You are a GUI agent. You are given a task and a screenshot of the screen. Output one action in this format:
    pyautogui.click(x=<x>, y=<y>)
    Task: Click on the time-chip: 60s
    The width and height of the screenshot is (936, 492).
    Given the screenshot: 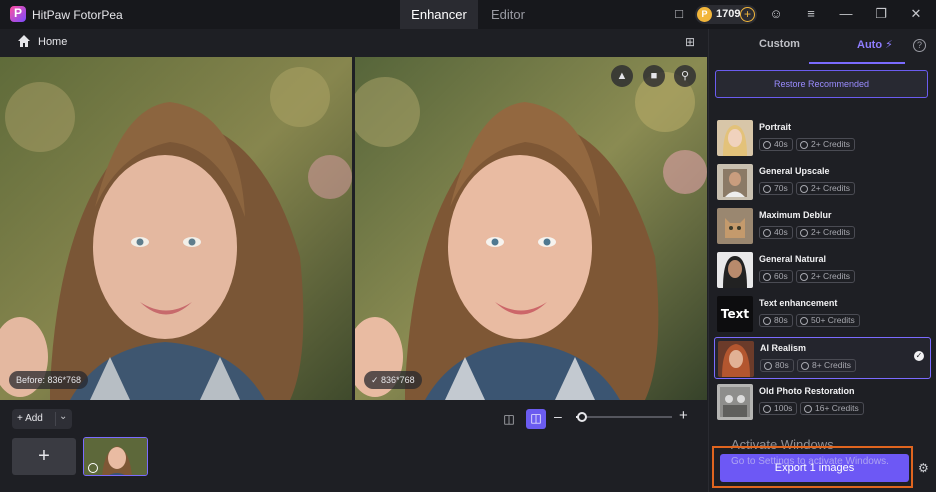 What is the action you would take?
    pyautogui.click(x=776, y=276)
    